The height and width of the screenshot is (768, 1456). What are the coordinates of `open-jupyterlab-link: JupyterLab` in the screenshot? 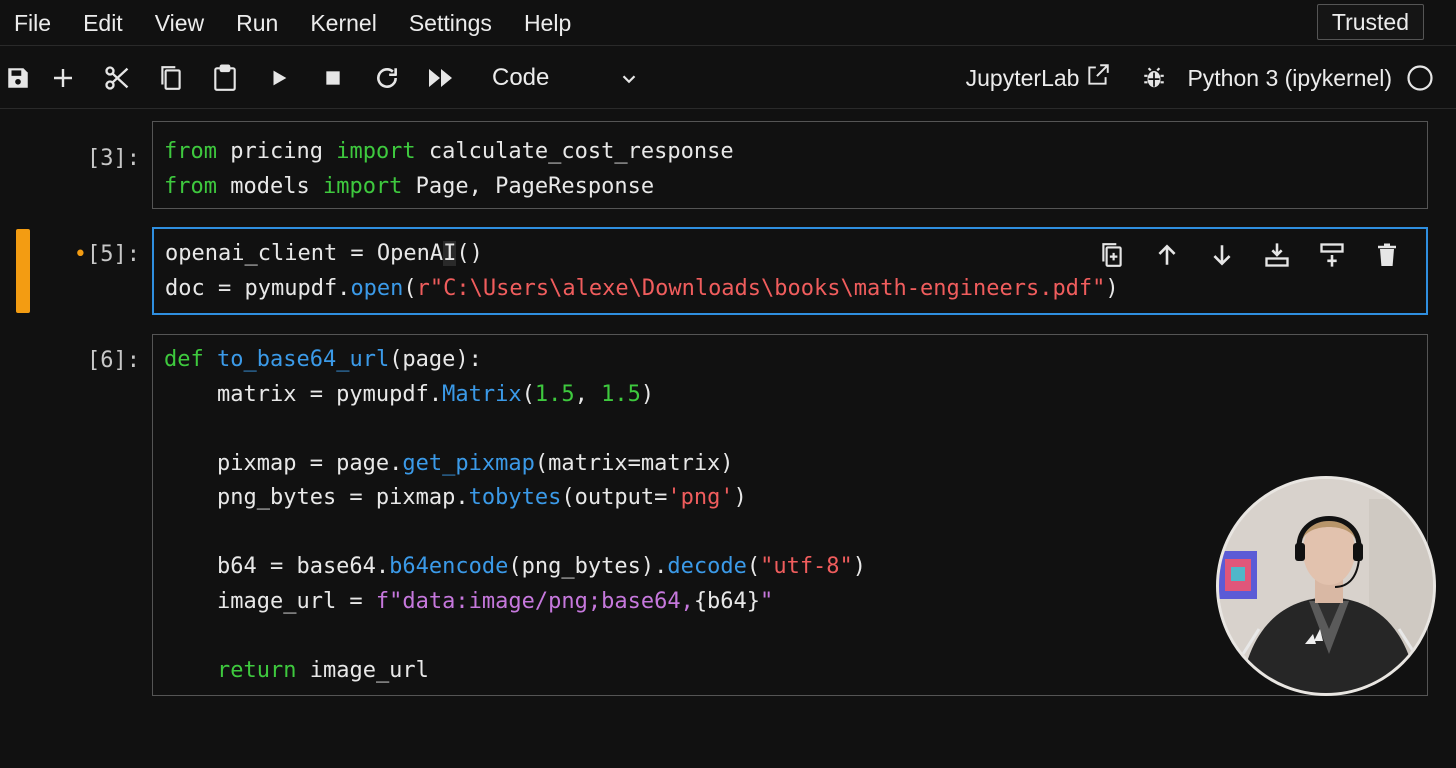 It's located at (1038, 78).